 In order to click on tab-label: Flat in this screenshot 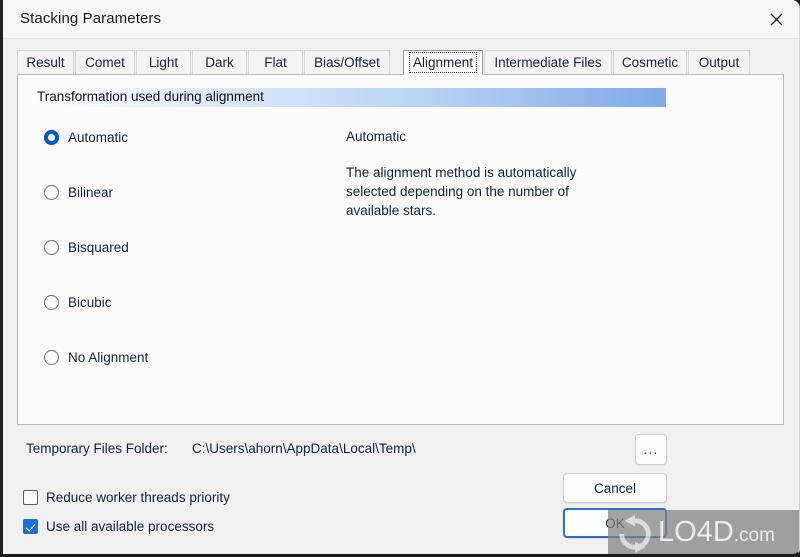, I will do `click(275, 62)`.